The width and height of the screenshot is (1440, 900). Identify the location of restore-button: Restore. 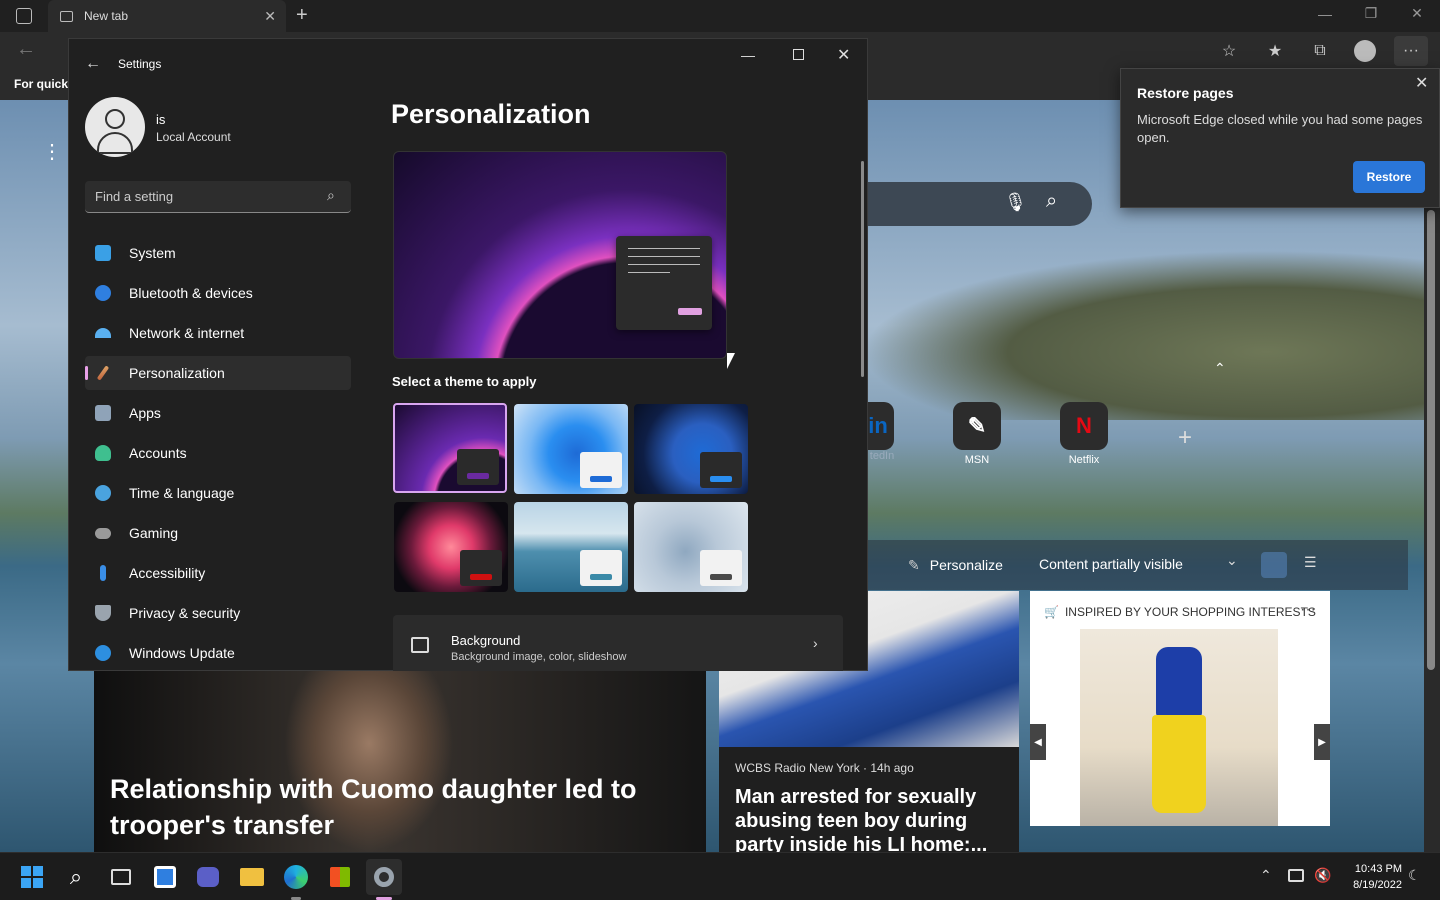
(1389, 177).